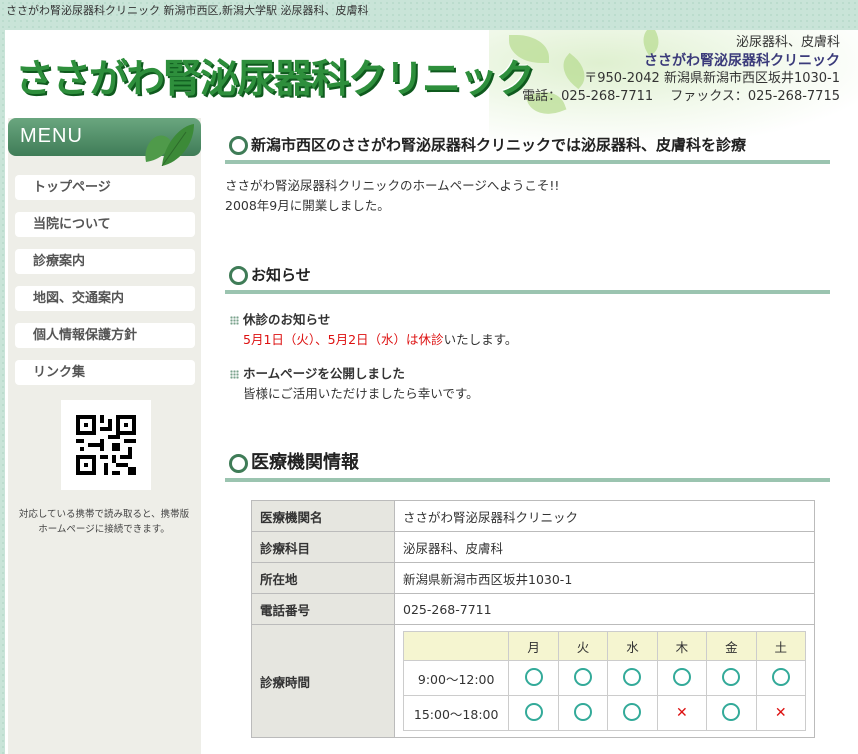 The image size is (858, 754). What do you see at coordinates (287, 319) in the screenshot?
I see `news-head-text: 休診のお知らせ` at bounding box center [287, 319].